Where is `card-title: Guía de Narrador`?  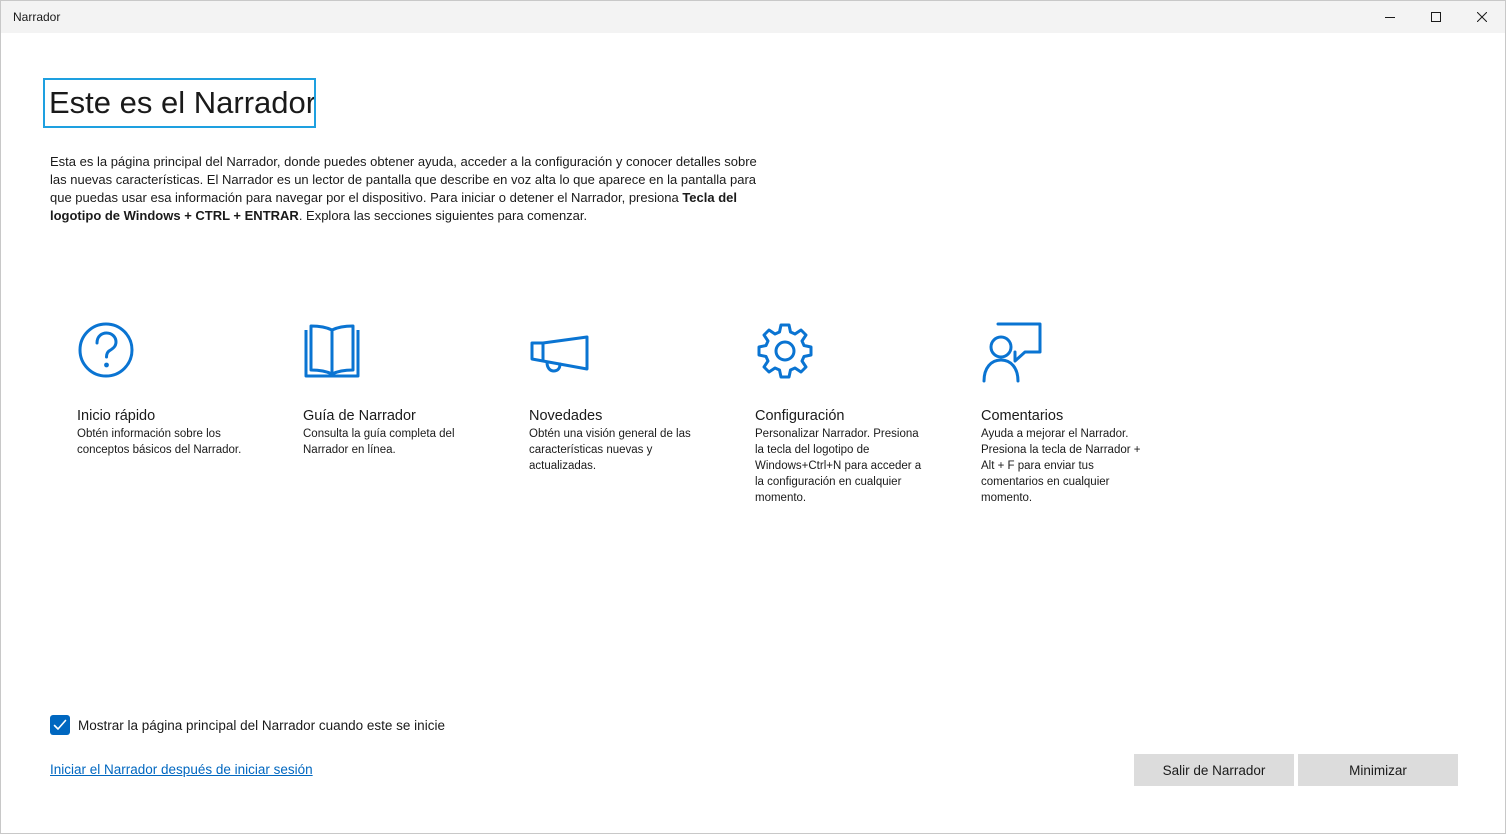
card-title: Guía de Narrador is located at coordinates (359, 416).